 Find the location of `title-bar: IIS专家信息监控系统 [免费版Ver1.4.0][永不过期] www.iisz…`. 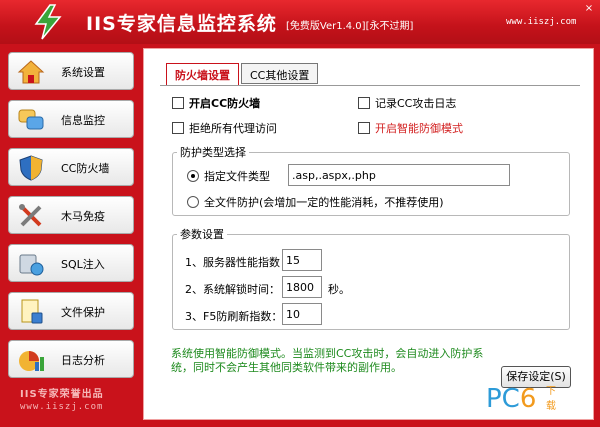

title-bar: IIS专家信息监控系统 [免费版Ver1.4.0][永不过期] www.iisz… is located at coordinates (300, 22).